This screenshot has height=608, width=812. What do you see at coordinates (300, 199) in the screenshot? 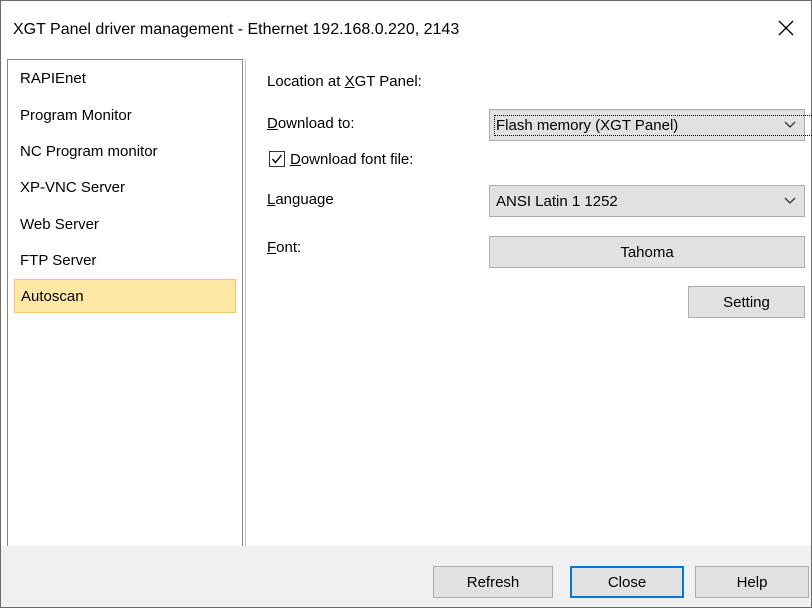
I see `language-label: Language` at bounding box center [300, 199].